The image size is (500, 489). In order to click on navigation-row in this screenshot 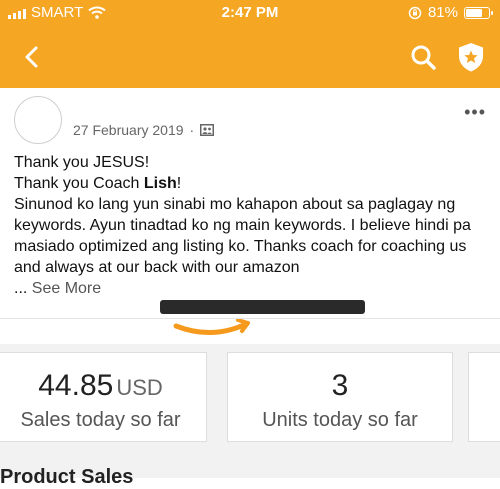, I will do `click(250, 58)`.